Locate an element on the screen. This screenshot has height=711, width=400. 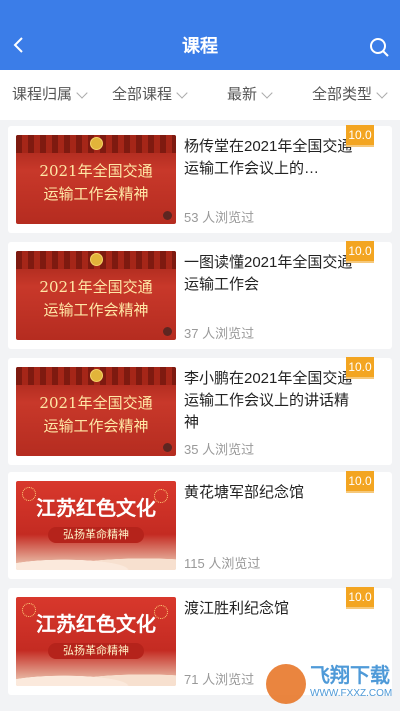
watermark-logo-icon is located at coordinates (286, 684).